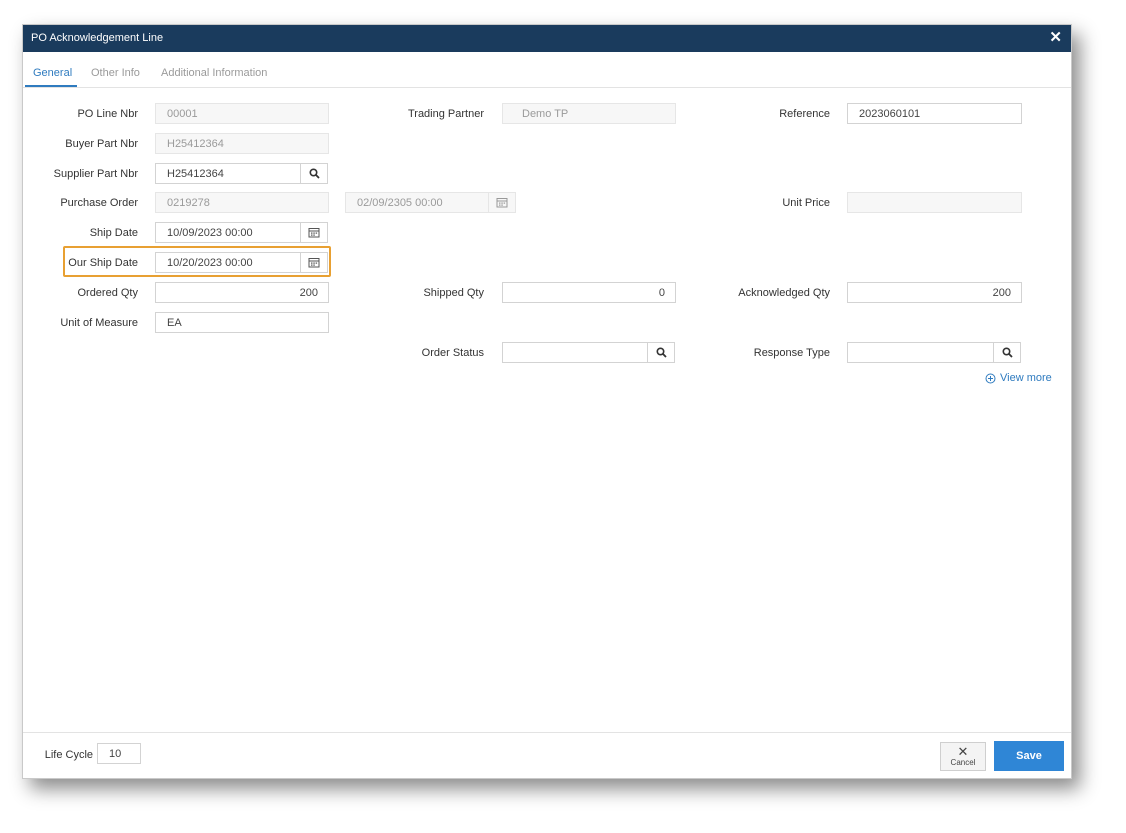 This screenshot has width=1126, height=833. Describe the element at coordinates (52, 73) in the screenshot. I see `tab-general: General` at that location.